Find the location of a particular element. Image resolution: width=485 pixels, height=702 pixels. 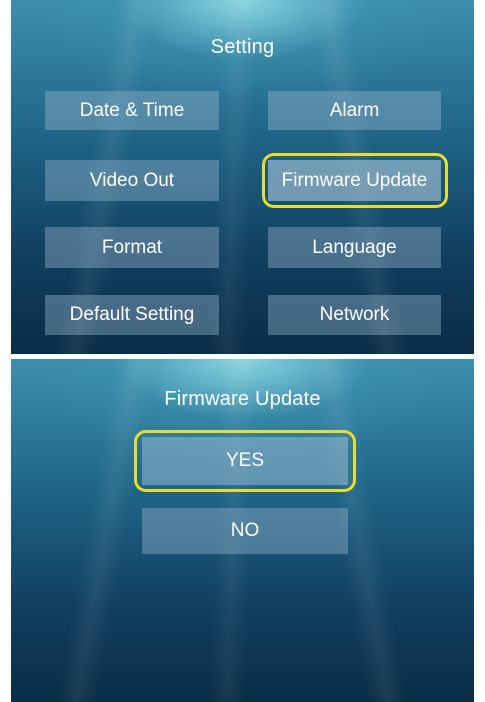

network-button: Network is located at coordinates (354, 315).